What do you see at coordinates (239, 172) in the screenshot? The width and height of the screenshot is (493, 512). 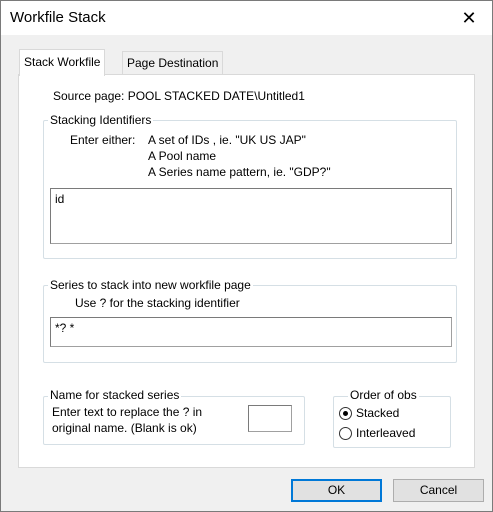 I see `option-pattern-label: A Series name pattern, ie. "GDP?"` at bounding box center [239, 172].